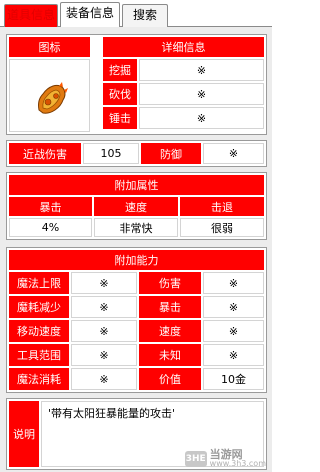 The width and height of the screenshot is (320, 472). I want to click on icon-header: 图标, so click(49, 47).